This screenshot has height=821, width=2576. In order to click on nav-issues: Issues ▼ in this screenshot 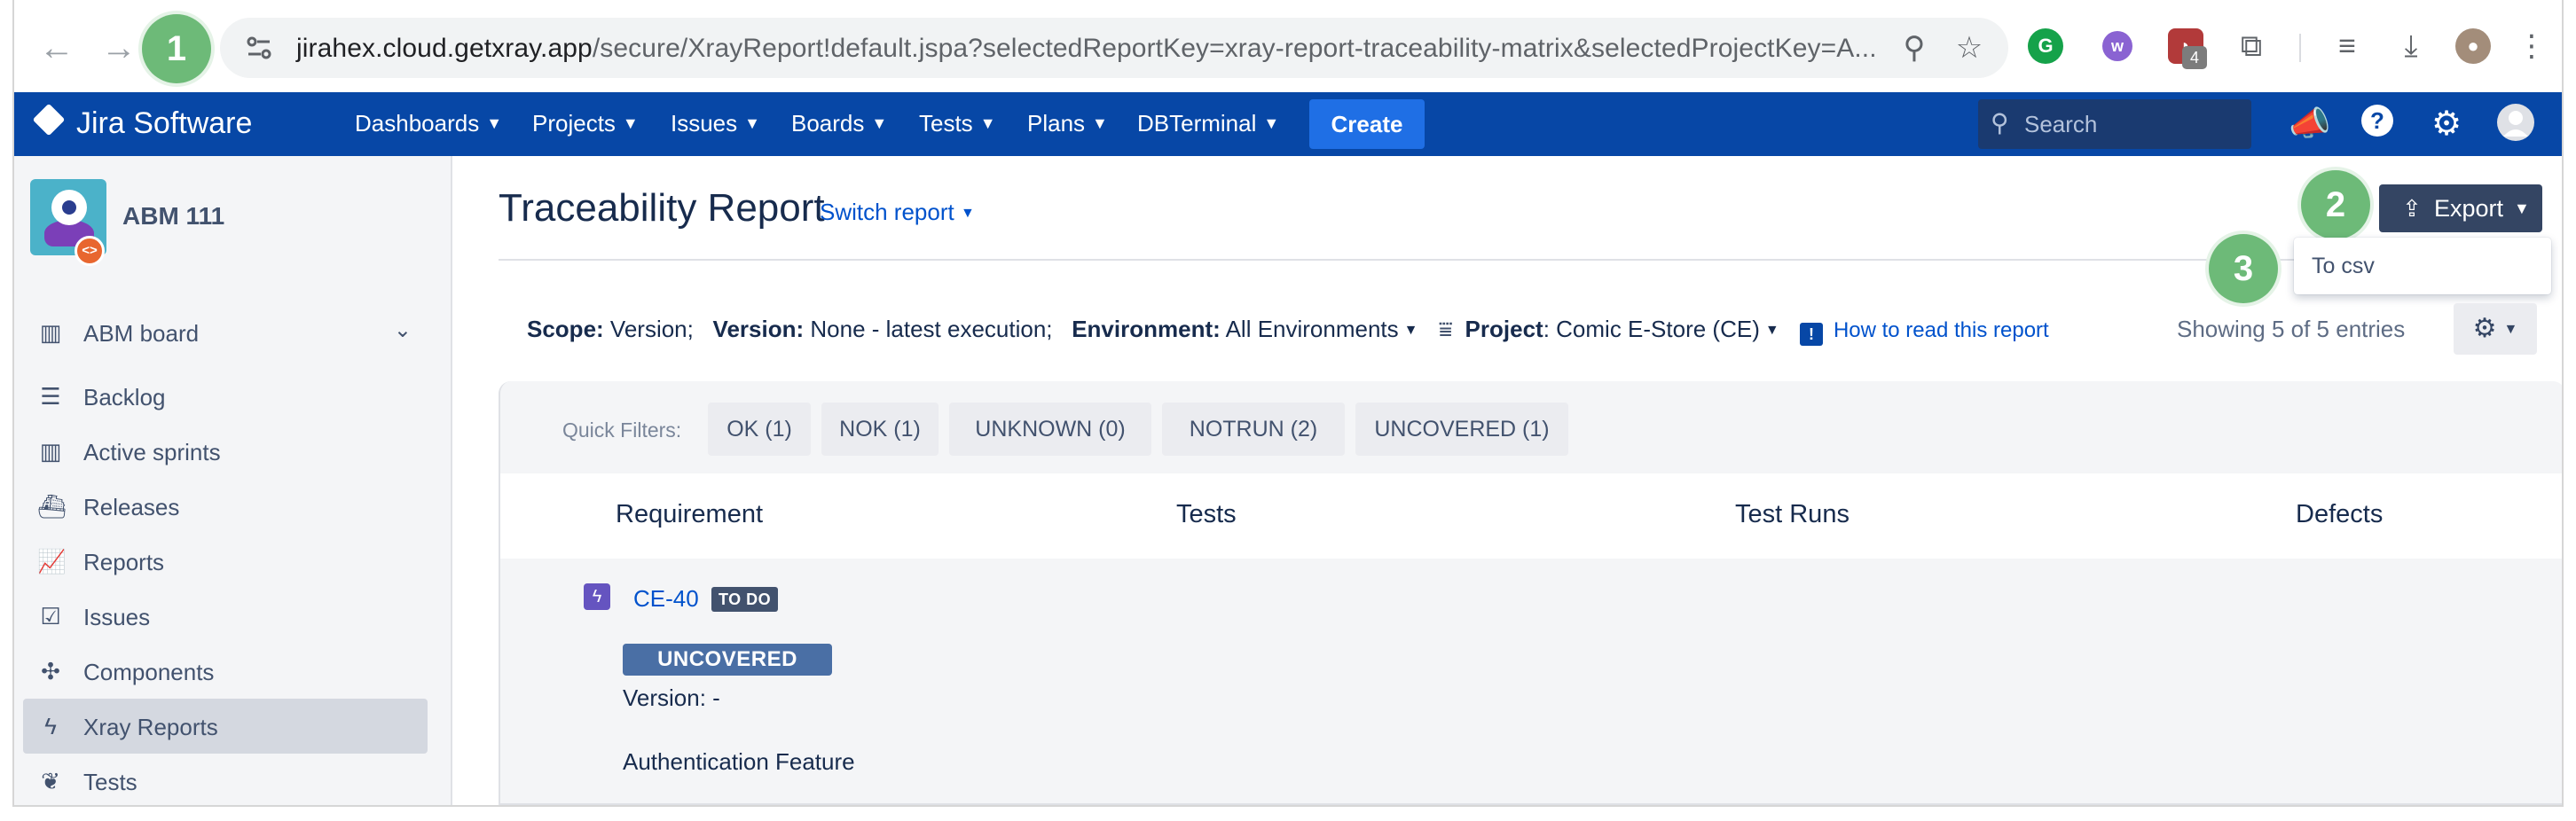, I will do `click(715, 124)`.